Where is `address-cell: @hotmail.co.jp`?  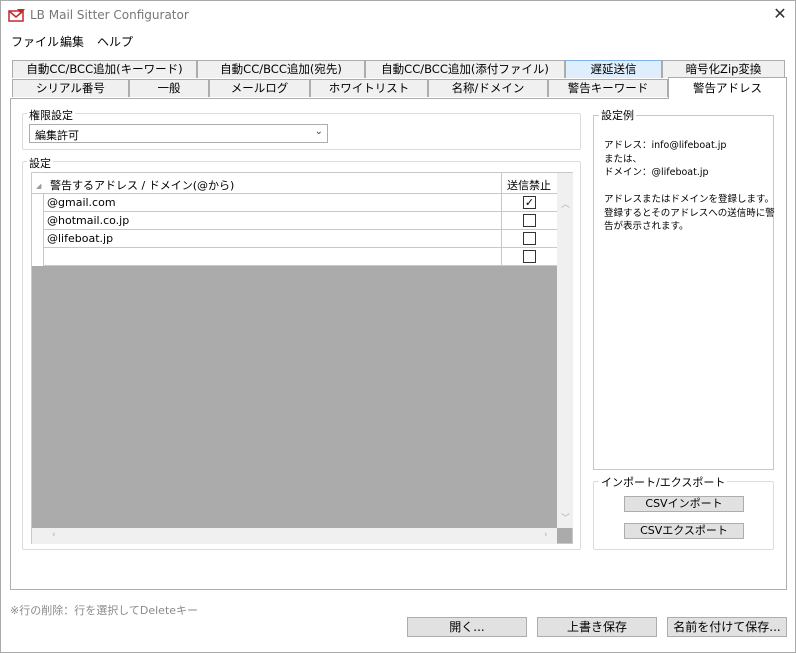 address-cell: @hotmail.co.jp is located at coordinates (88, 220).